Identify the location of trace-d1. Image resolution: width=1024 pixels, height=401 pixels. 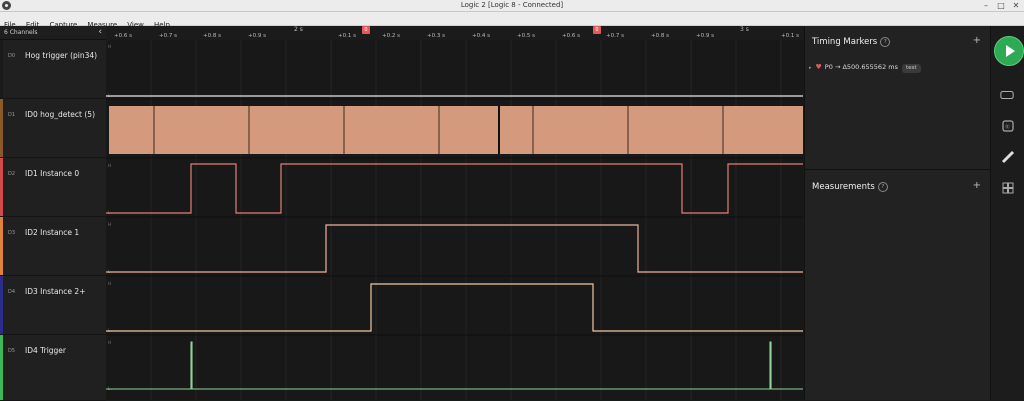
(456, 130).